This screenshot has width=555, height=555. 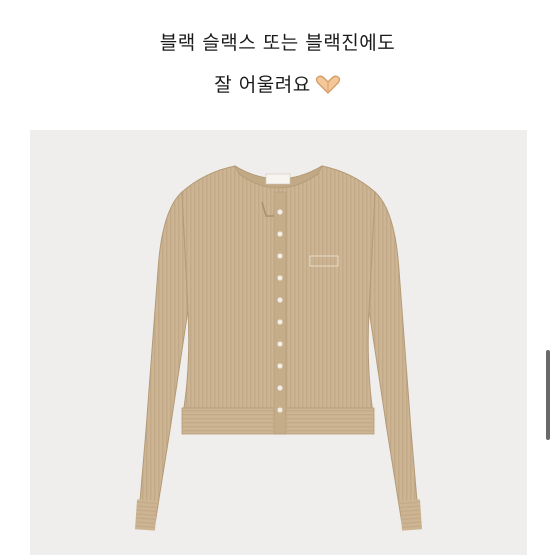 What do you see at coordinates (278, 179) in the screenshot?
I see `inner-label` at bounding box center [278, 179].